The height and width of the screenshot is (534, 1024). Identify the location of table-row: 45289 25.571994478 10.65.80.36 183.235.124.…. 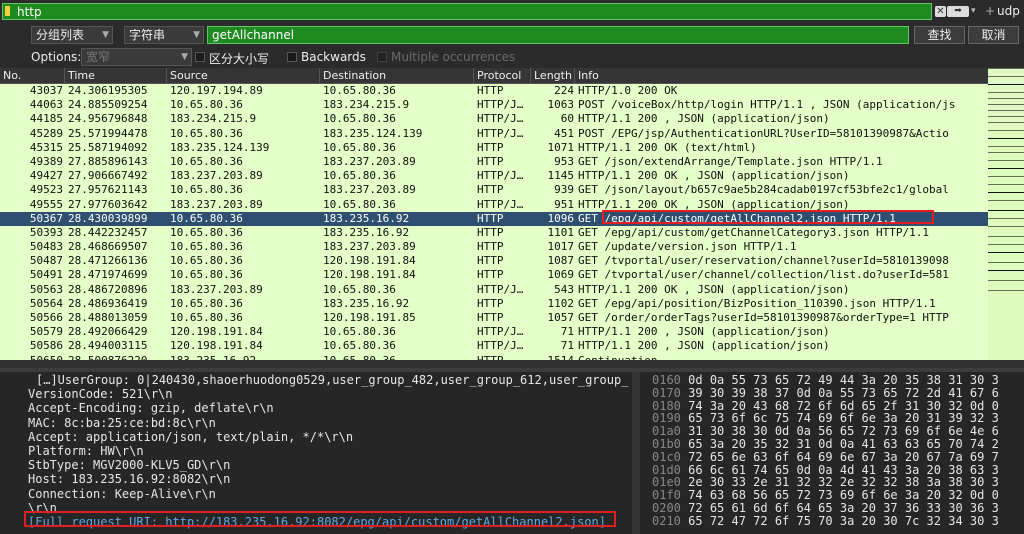
(494, 134).